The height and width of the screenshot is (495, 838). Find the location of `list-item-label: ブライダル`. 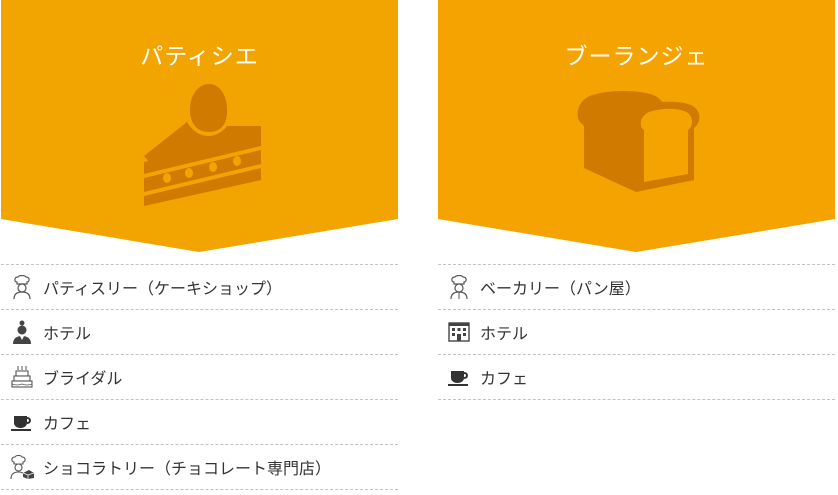

list-item-label: ブライダル is located at coordinates (83, 378).